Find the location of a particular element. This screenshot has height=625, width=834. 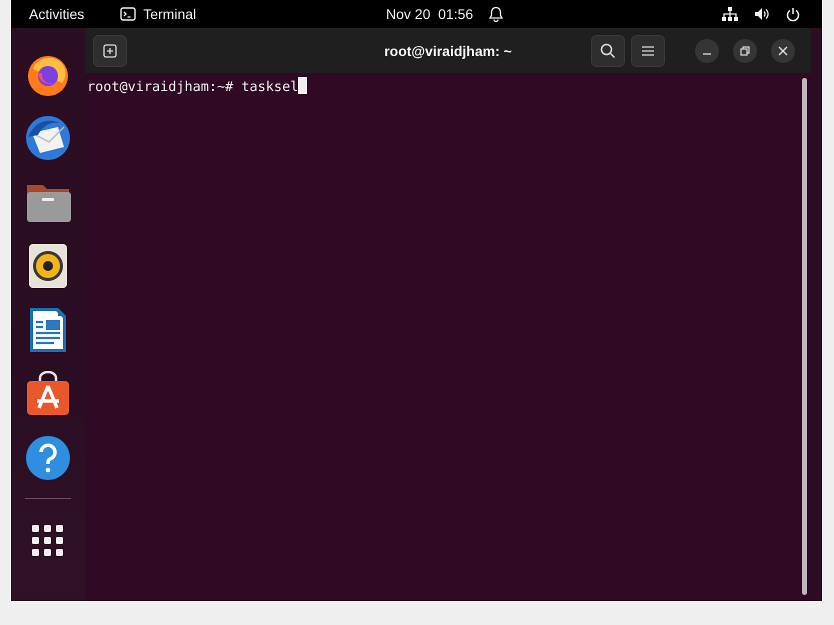

close-button is located at coordinates (783, 50).